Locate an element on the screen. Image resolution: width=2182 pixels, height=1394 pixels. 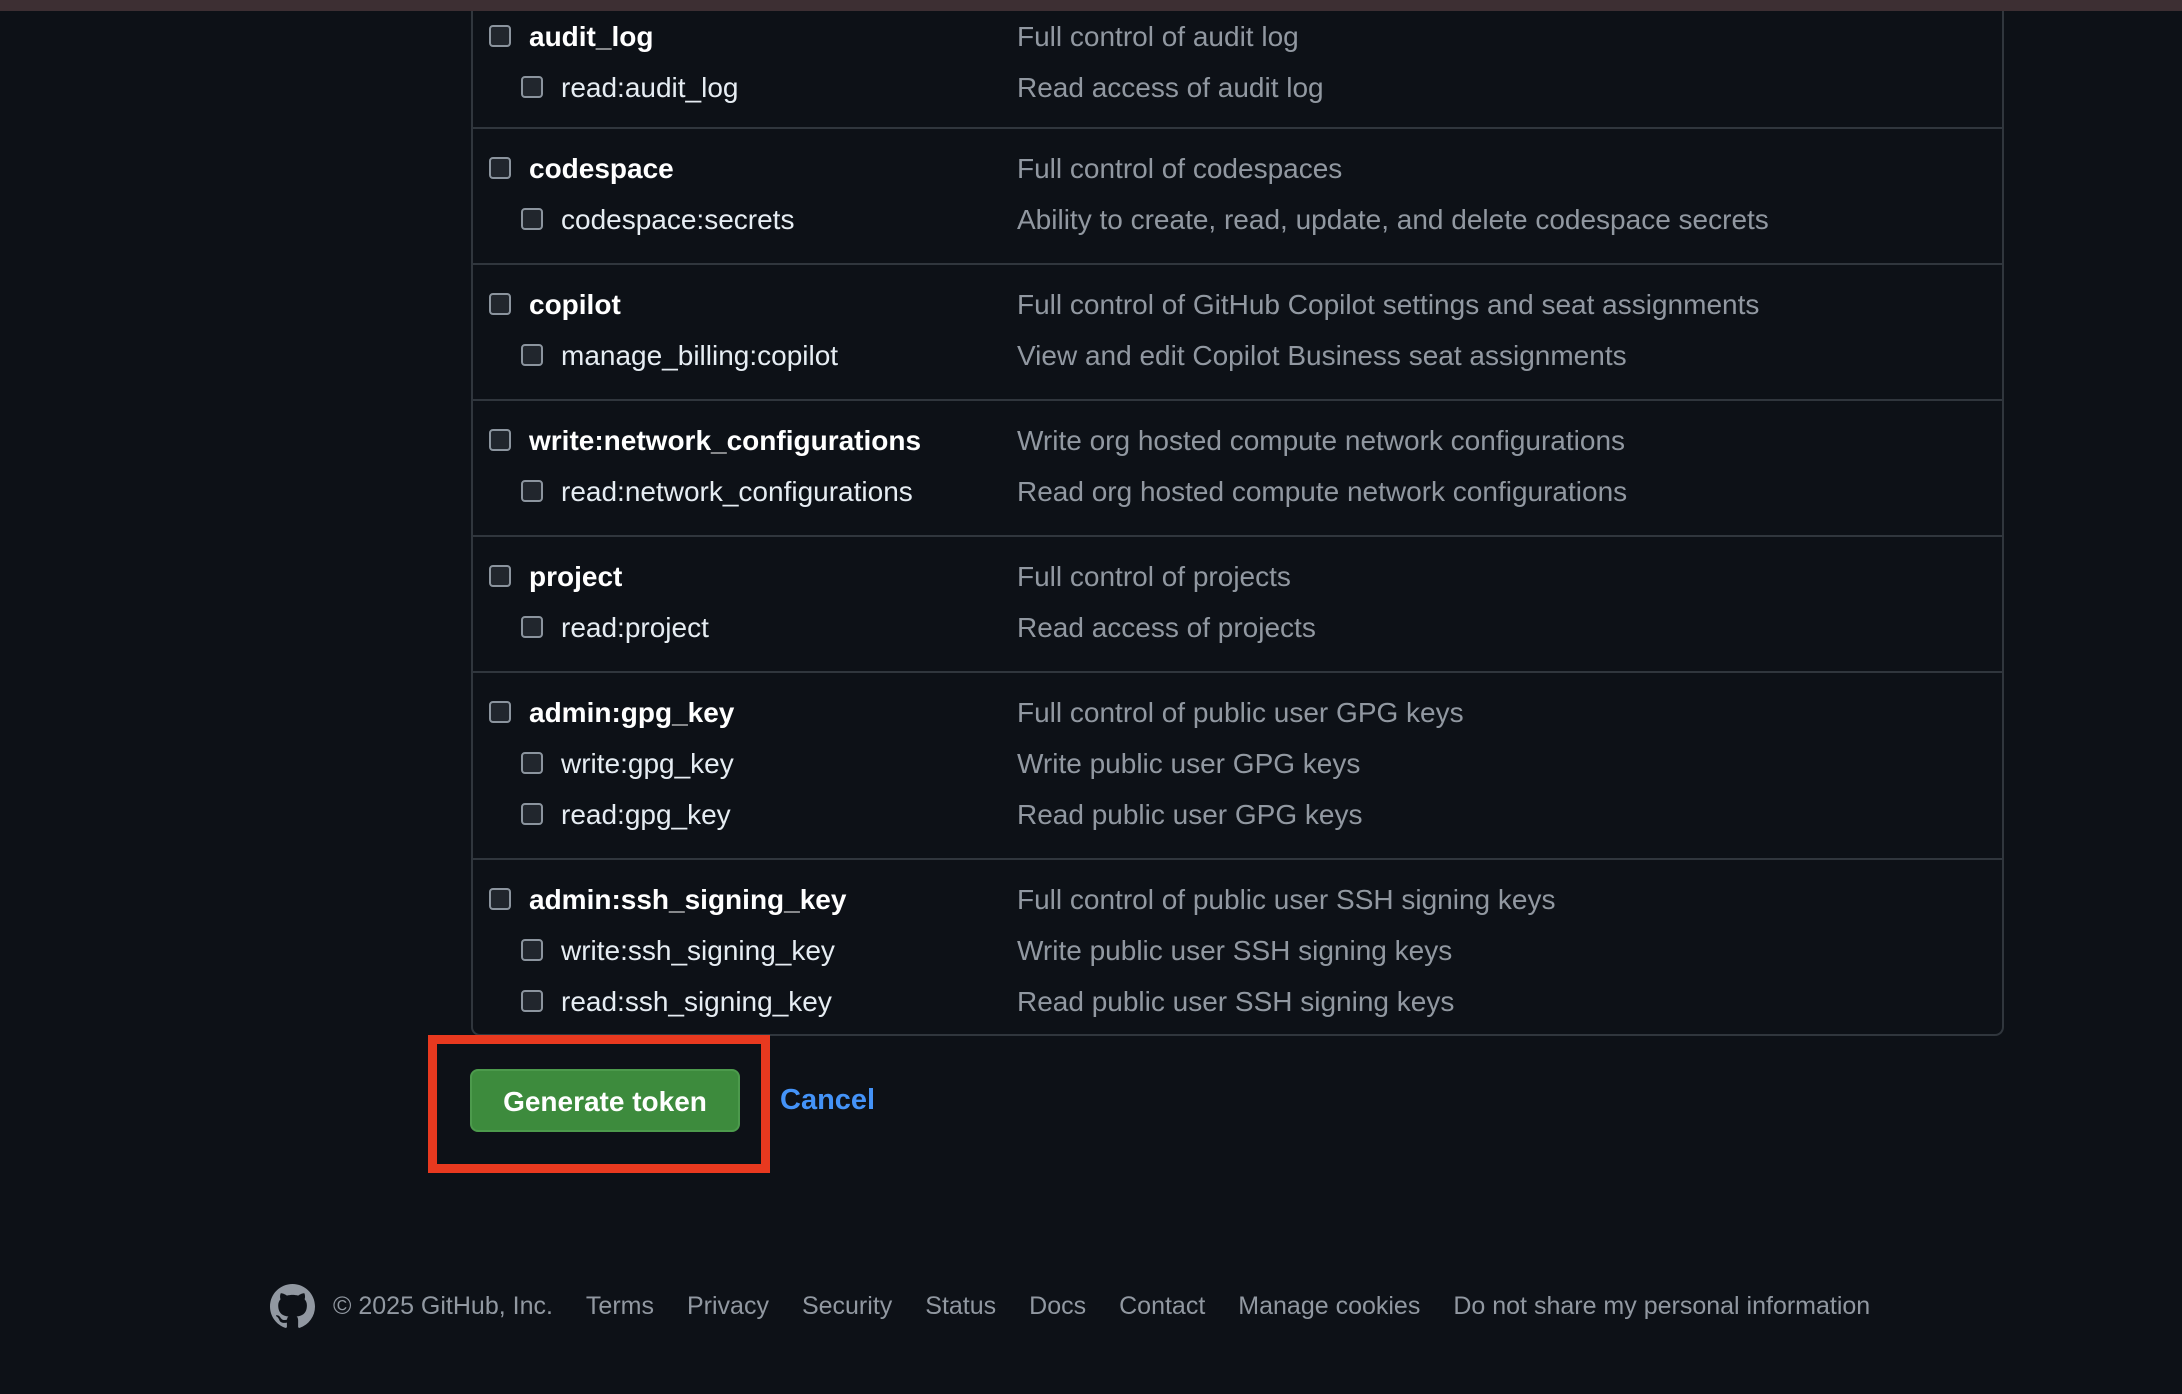
scope-description: Full control of codespaces is located at coordinates (1180, 168).